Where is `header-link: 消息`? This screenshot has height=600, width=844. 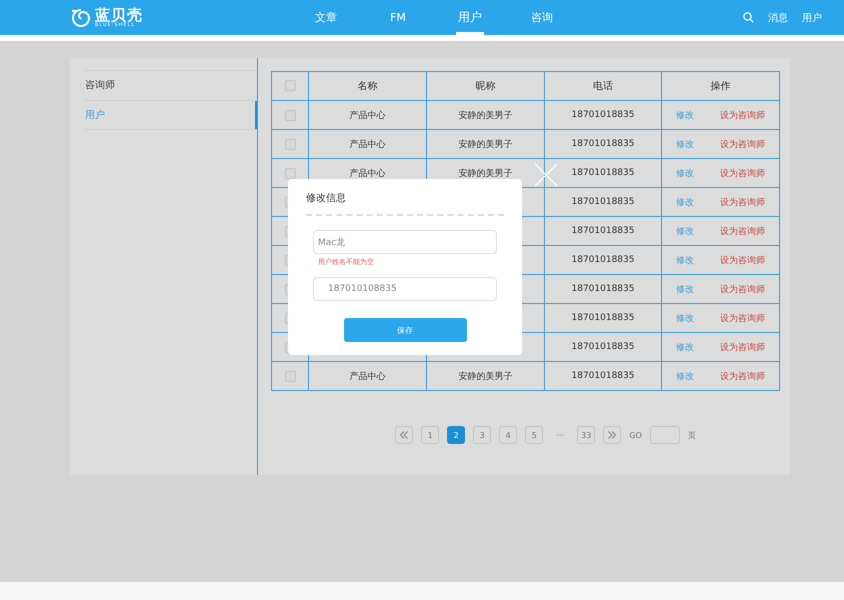 header-link: 消息 is located at coordinates (778, 17).